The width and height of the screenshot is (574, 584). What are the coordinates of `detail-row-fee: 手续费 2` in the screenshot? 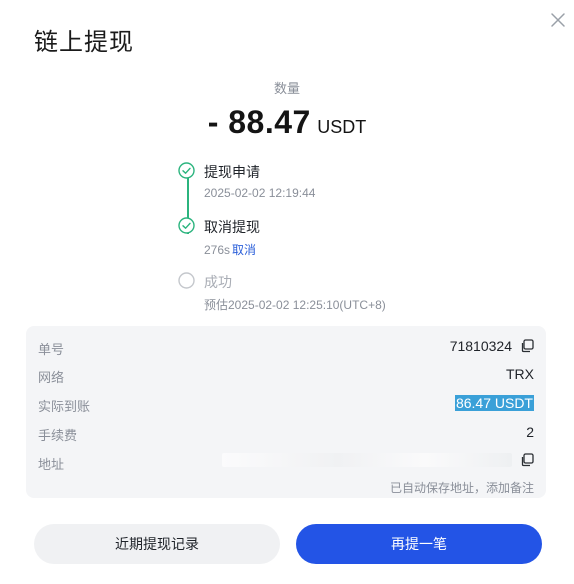 It's located at (286, 434).